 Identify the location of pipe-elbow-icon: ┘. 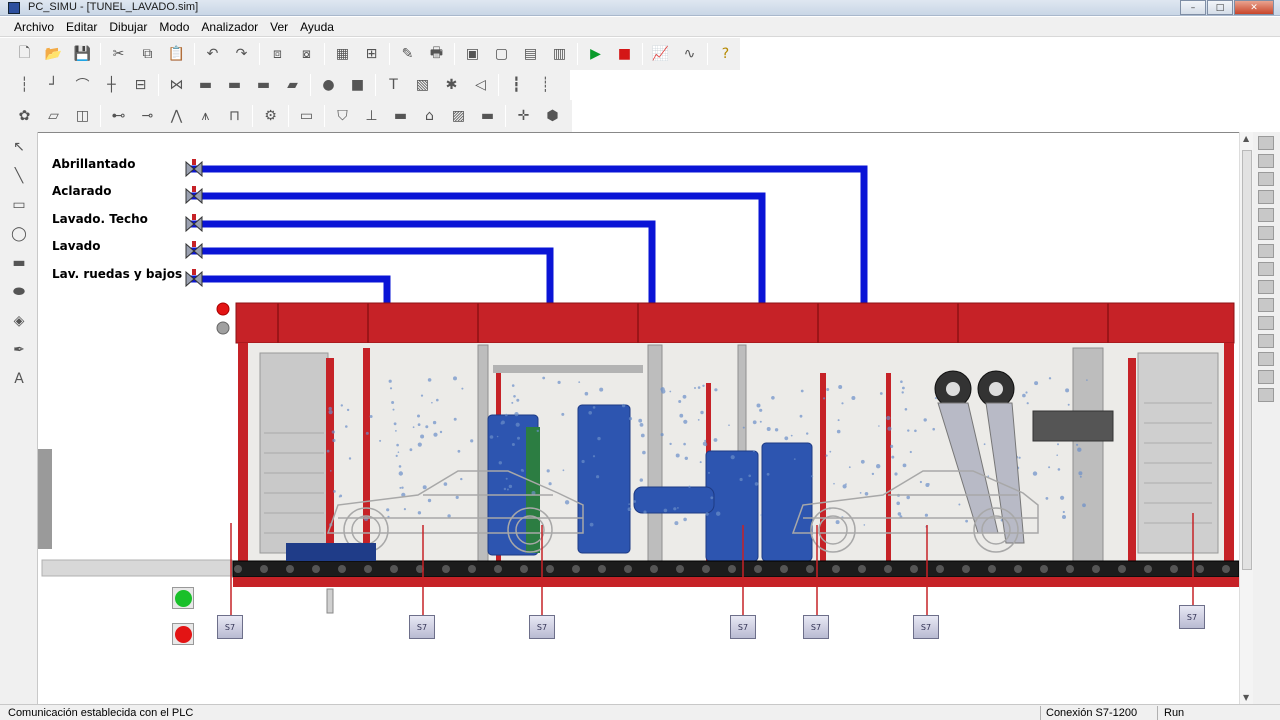
(53, 85).